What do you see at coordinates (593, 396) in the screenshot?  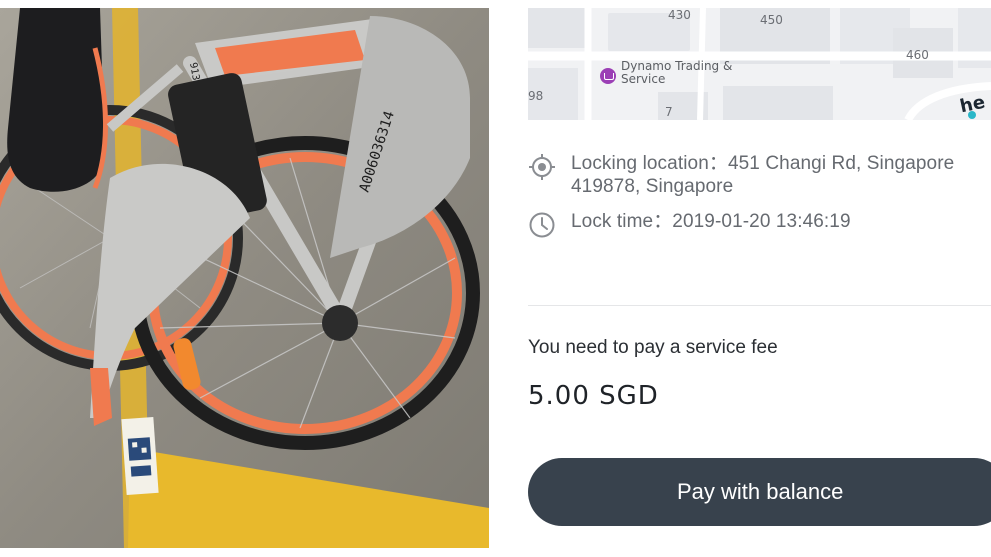 I see `service-fee-amount: 5.00 SGD` at bounding box center [593, 396].